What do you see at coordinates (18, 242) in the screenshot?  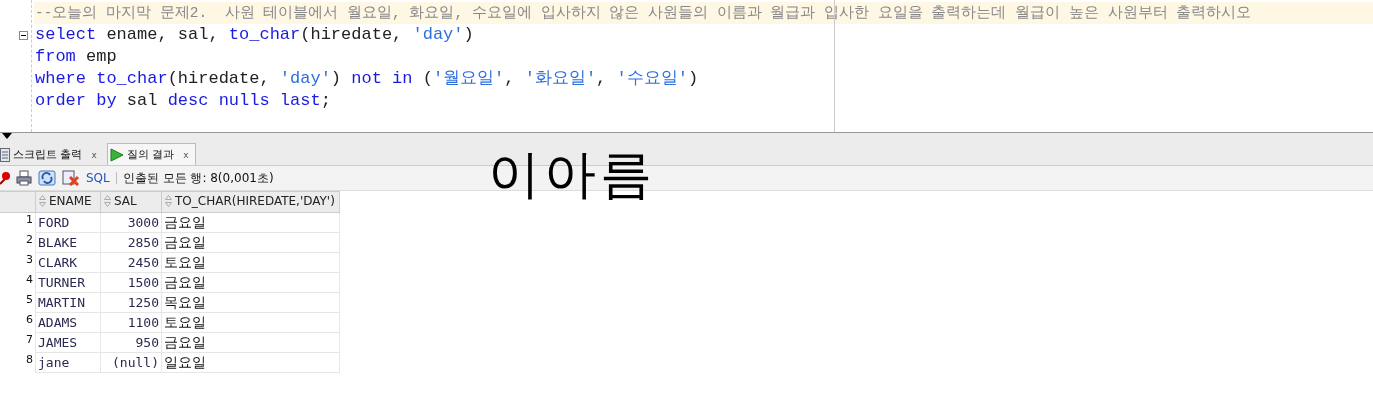 I see `row-number: 2` at bounding box center [18, 242].